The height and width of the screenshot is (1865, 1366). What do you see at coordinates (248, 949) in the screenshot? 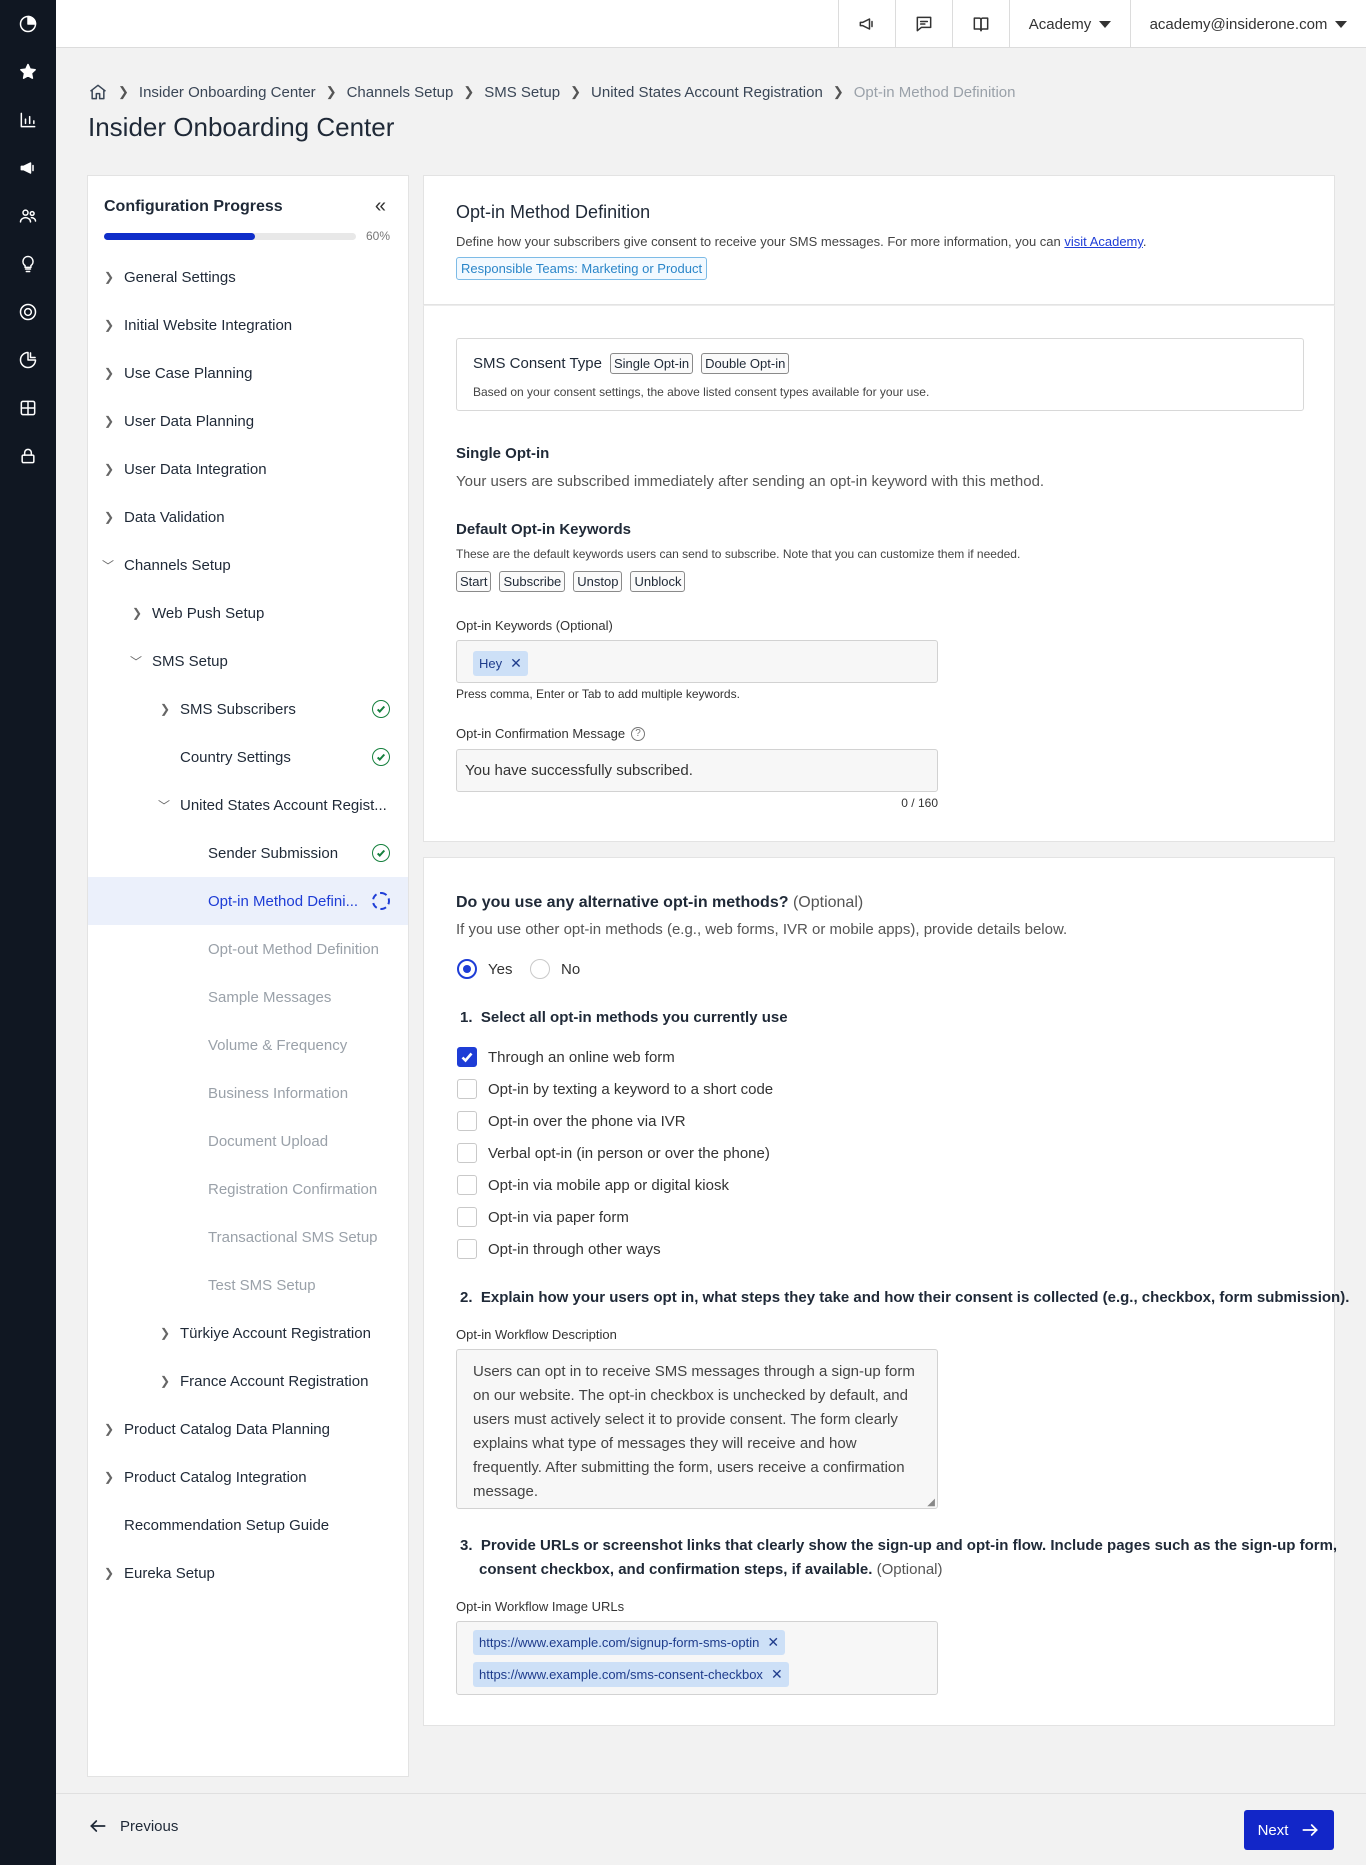
I see `sidebar-item-optout-method-definition: Opt-out Method Definition` at bounding box center [248, 949].